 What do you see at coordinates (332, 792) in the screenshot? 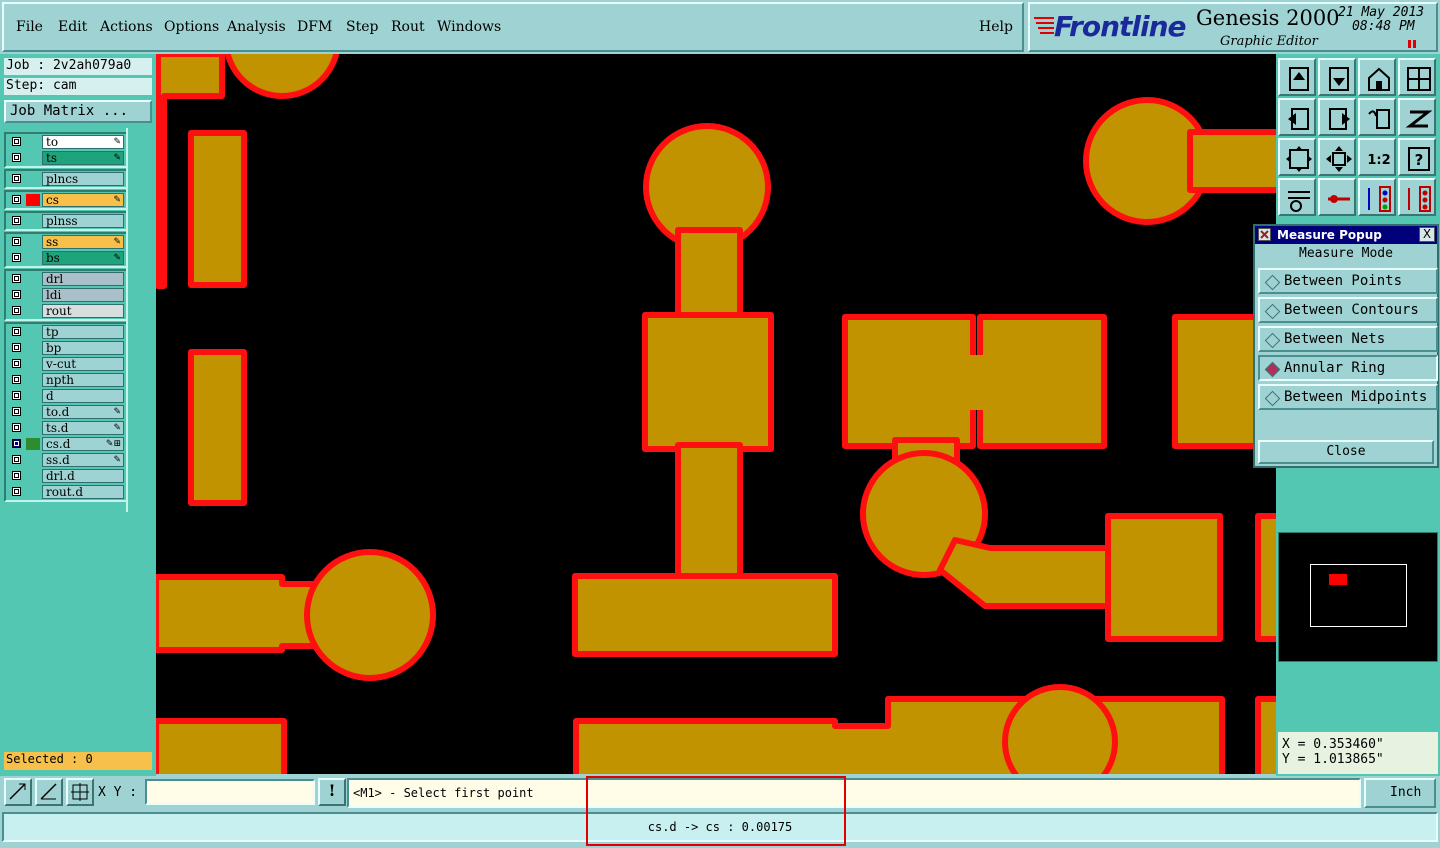
I see `execute-button: !` at bounding box center [332, 792].